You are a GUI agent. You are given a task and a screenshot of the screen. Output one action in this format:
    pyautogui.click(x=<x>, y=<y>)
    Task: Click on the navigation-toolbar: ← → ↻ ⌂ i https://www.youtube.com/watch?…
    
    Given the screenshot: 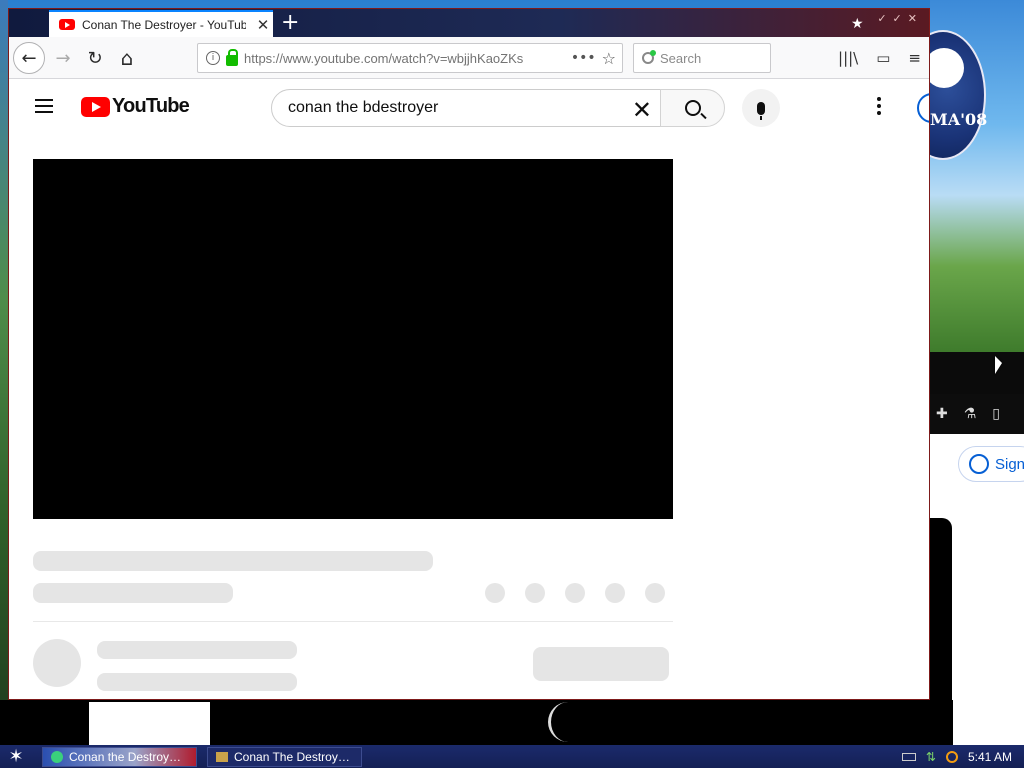 What is the action you would take?
    pyautogui.click(x=469, y=72)
    